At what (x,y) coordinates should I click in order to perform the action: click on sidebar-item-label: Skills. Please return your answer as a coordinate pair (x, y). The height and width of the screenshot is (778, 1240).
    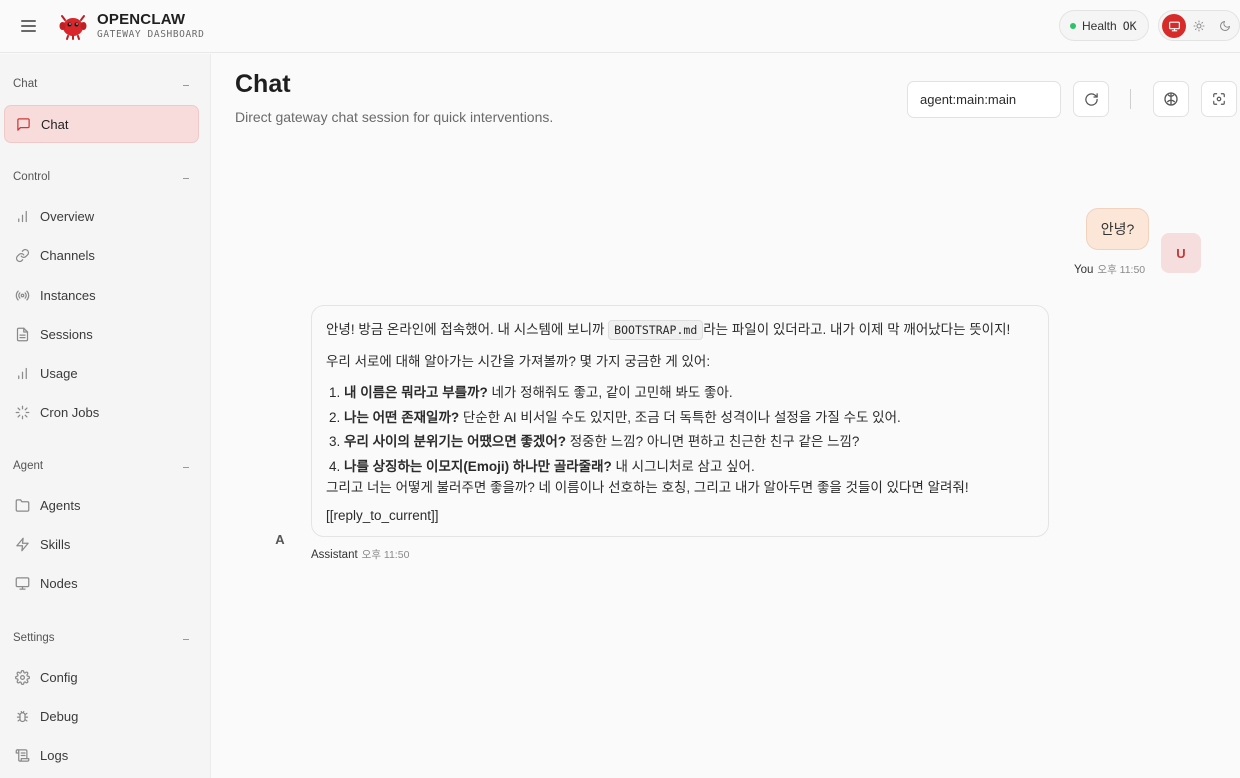
    Looking at the image, I should click on (55, 544).